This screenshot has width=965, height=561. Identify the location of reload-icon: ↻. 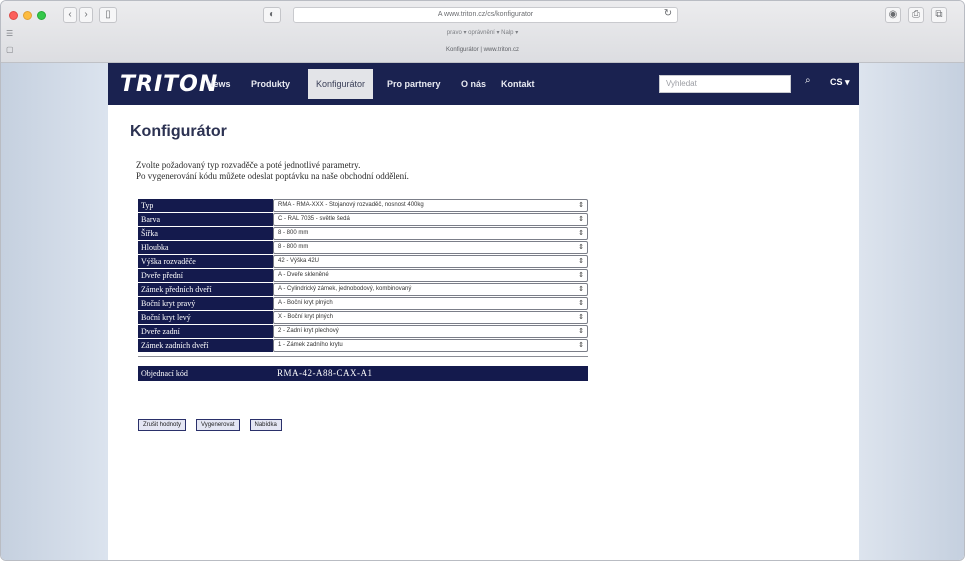
(668, 15).